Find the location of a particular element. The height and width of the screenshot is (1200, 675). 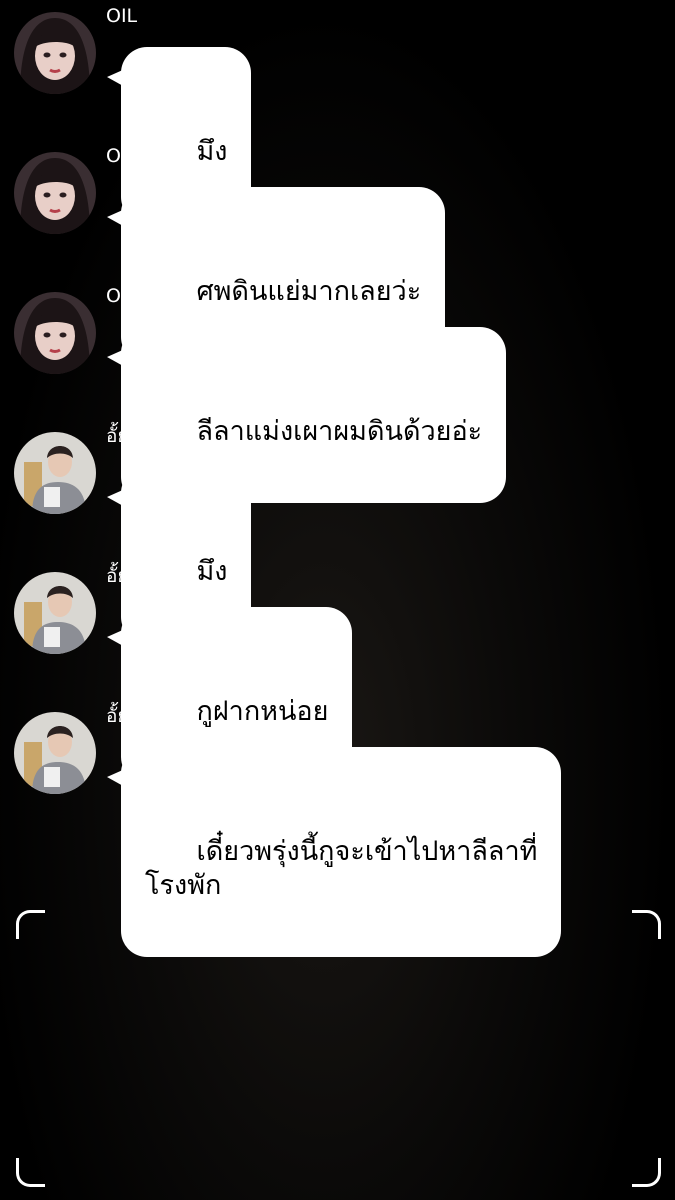

message-text: ลีลาแม่งเผาผมดินด้วยอ่ะ is located at coordinates (339, 431).